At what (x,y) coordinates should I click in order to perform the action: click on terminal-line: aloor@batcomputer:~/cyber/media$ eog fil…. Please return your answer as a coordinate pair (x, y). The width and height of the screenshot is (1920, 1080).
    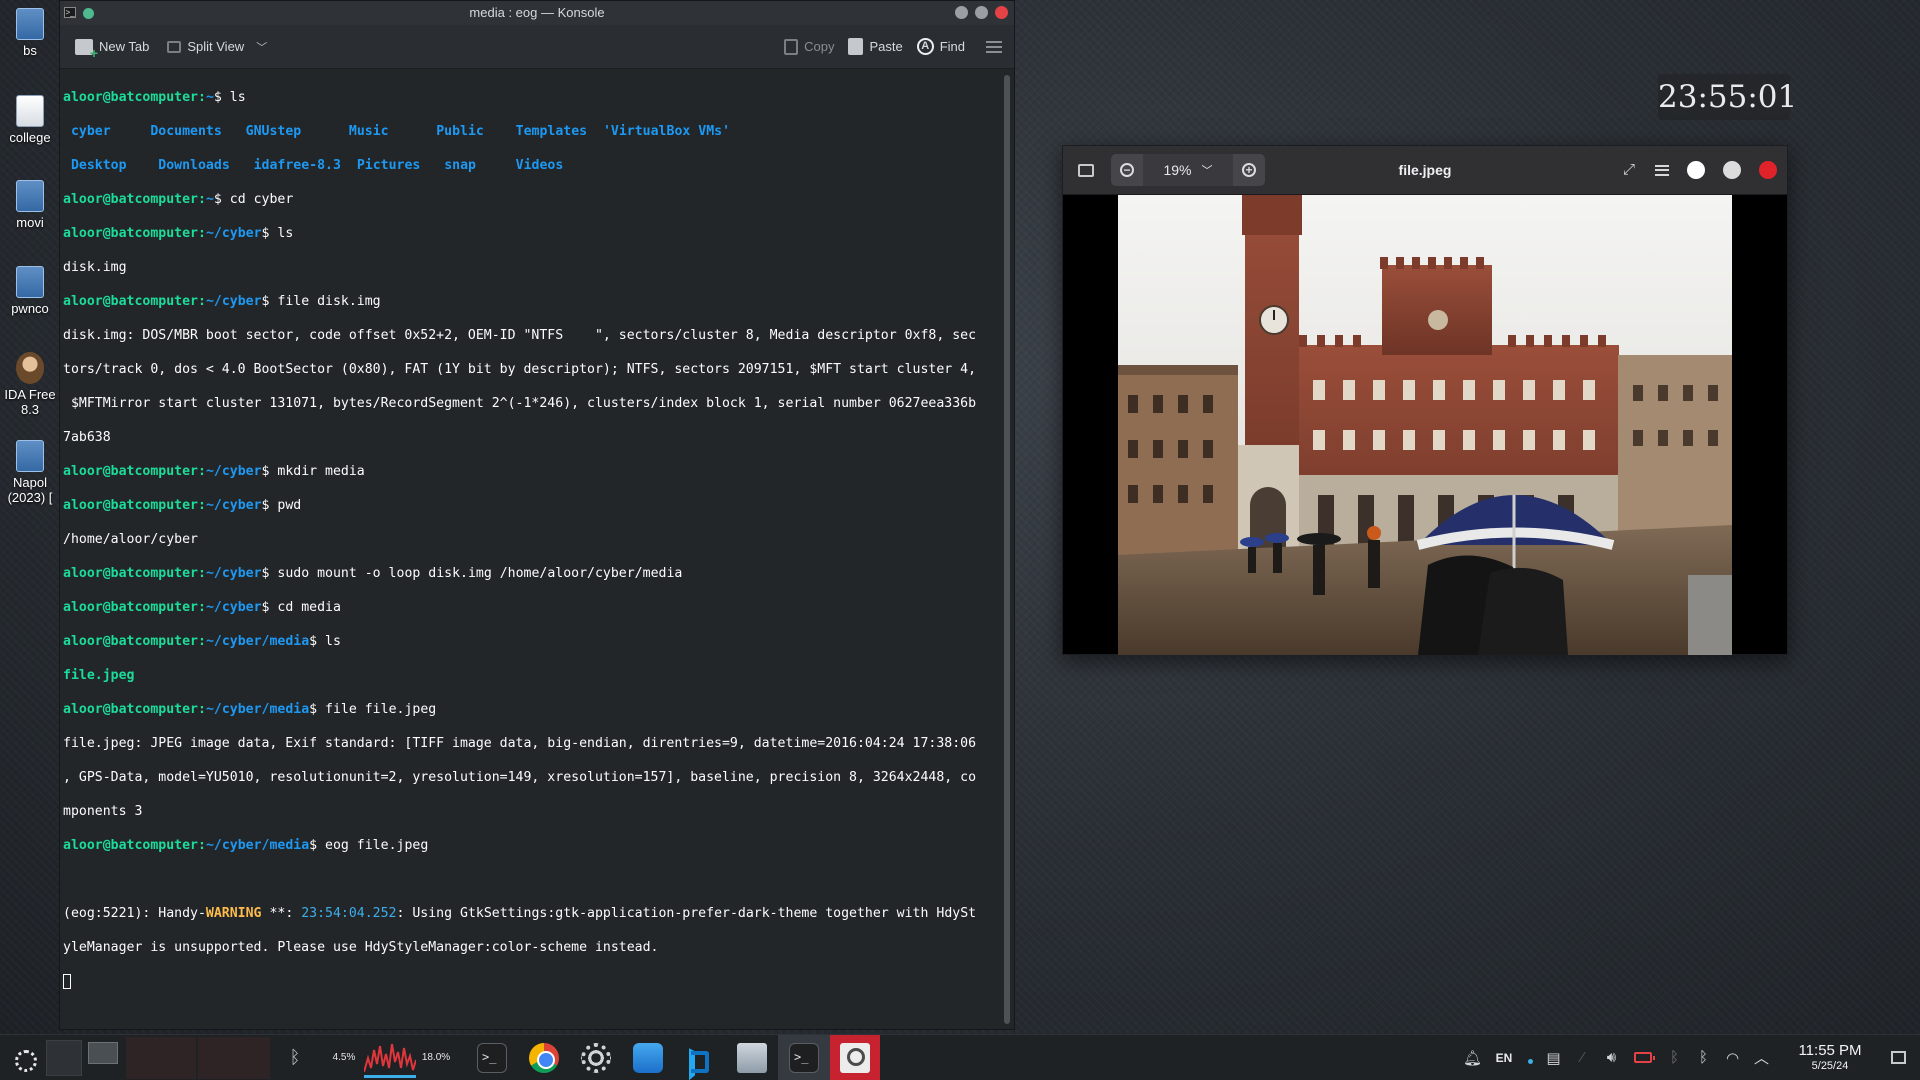
    Looking at the image, I should click on (246, 845).